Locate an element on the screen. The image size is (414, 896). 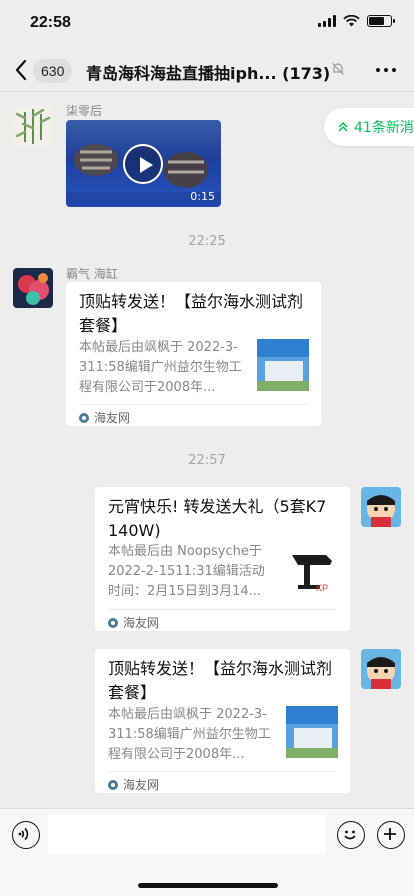
member-count: (173) is located at coordinates (306, 73).